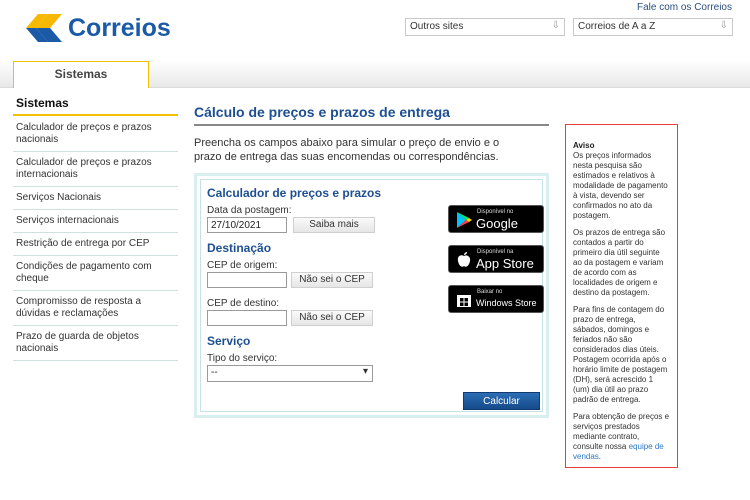 The image size is (750, 500). What do you see at coordinates (334, 225) in the screenshot?
I see `saiba-mais-button: Saiba mais` at bounding box center [334, 225].